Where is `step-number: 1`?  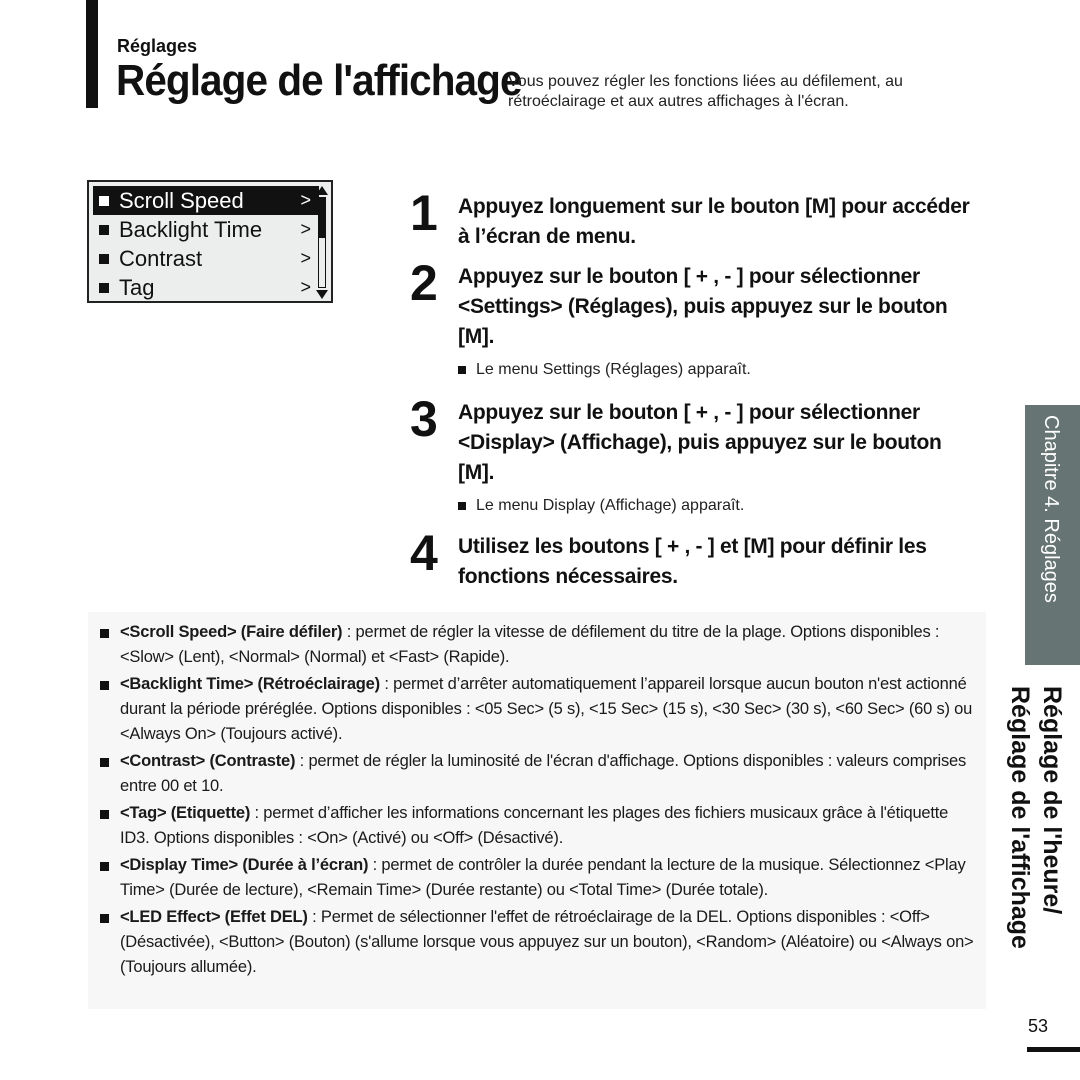 step-number: 1 is located at coordinates (424, 213).